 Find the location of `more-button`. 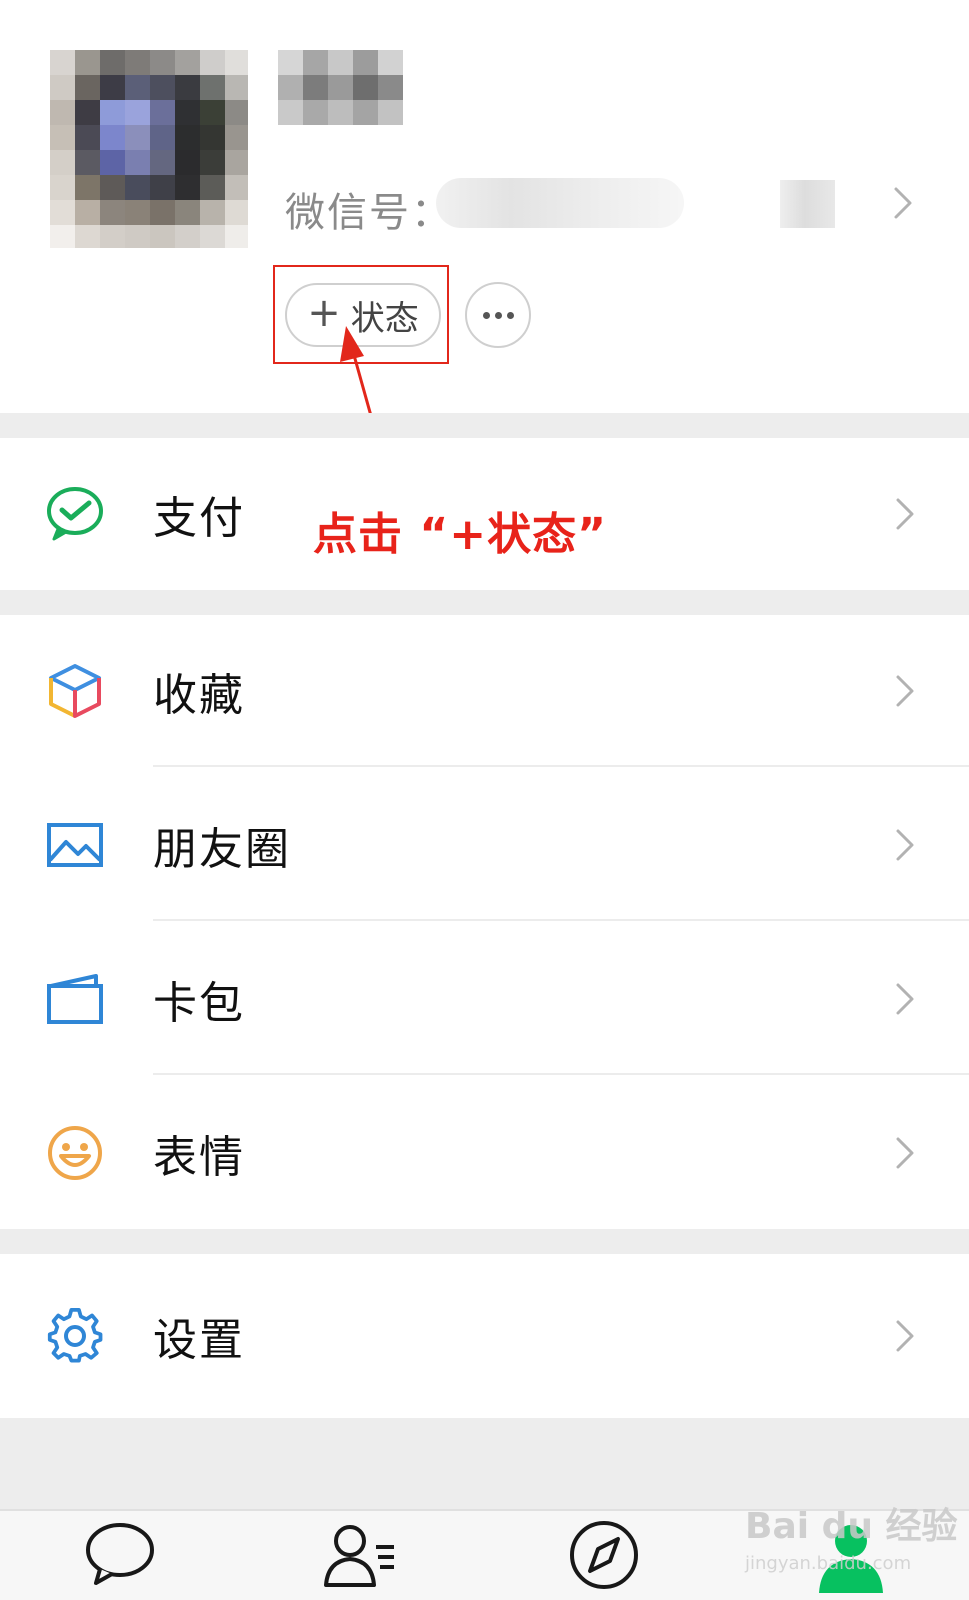

more-button is located at coordinates (498, 315).